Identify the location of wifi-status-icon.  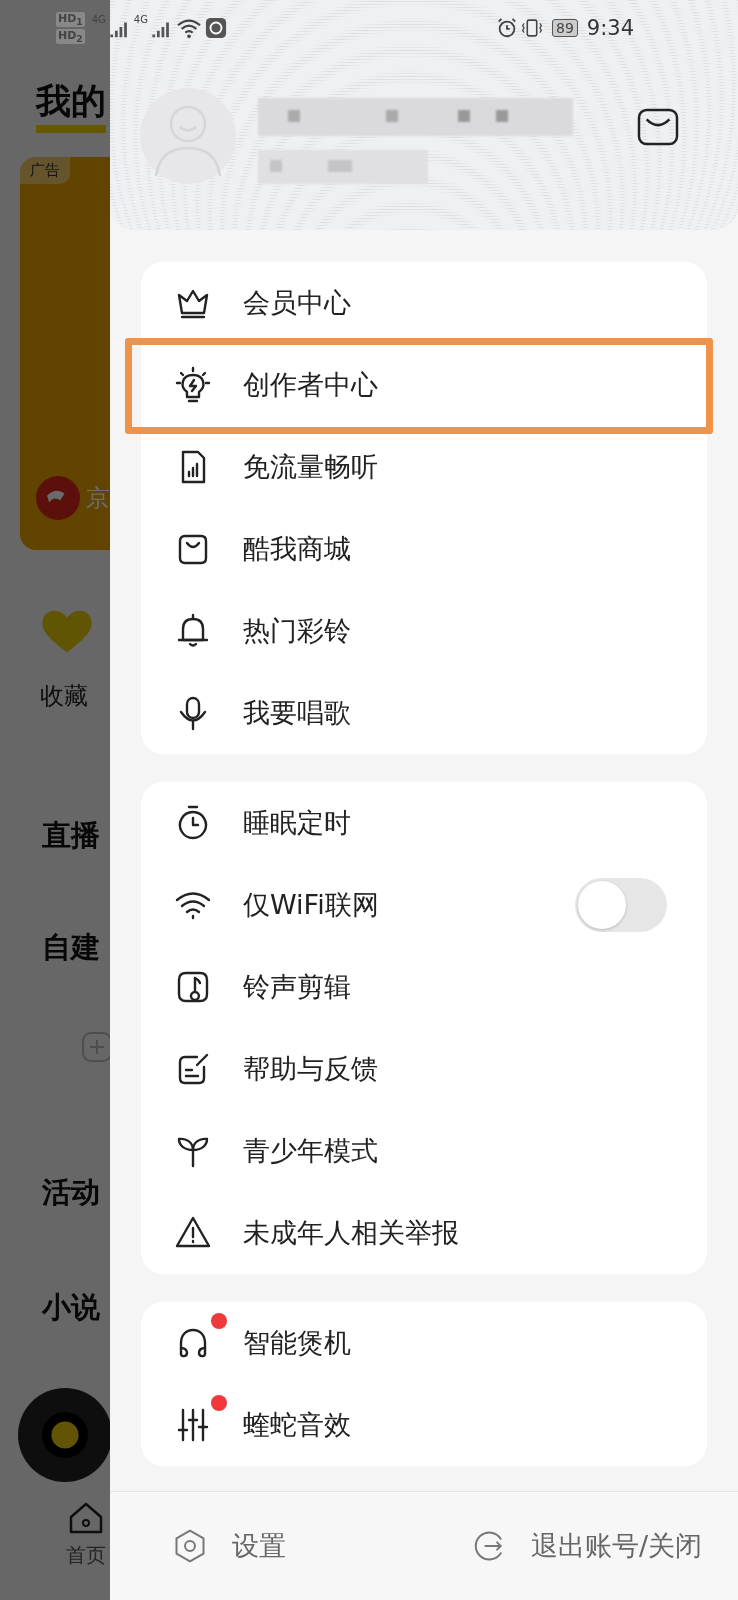
(188, 28).